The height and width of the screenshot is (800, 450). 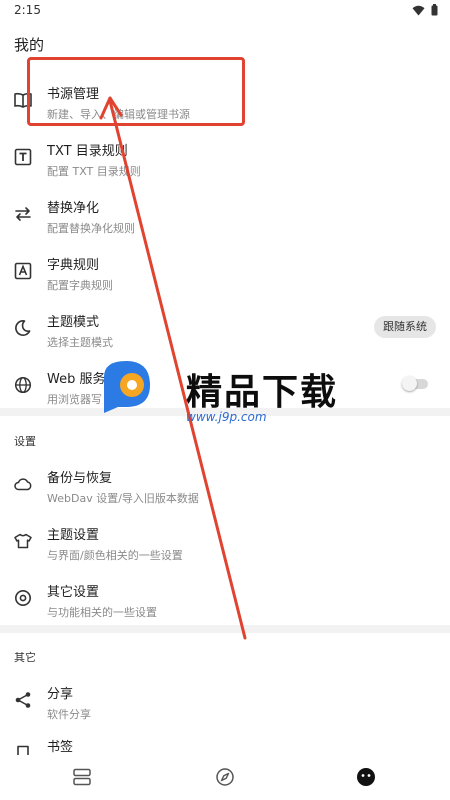 What do you see at coordinates (225, 214) in the screenshot?
I see `menu-item-replace-purify: 替换净化 配置替换净化规则` at bounding box center [225, 214].